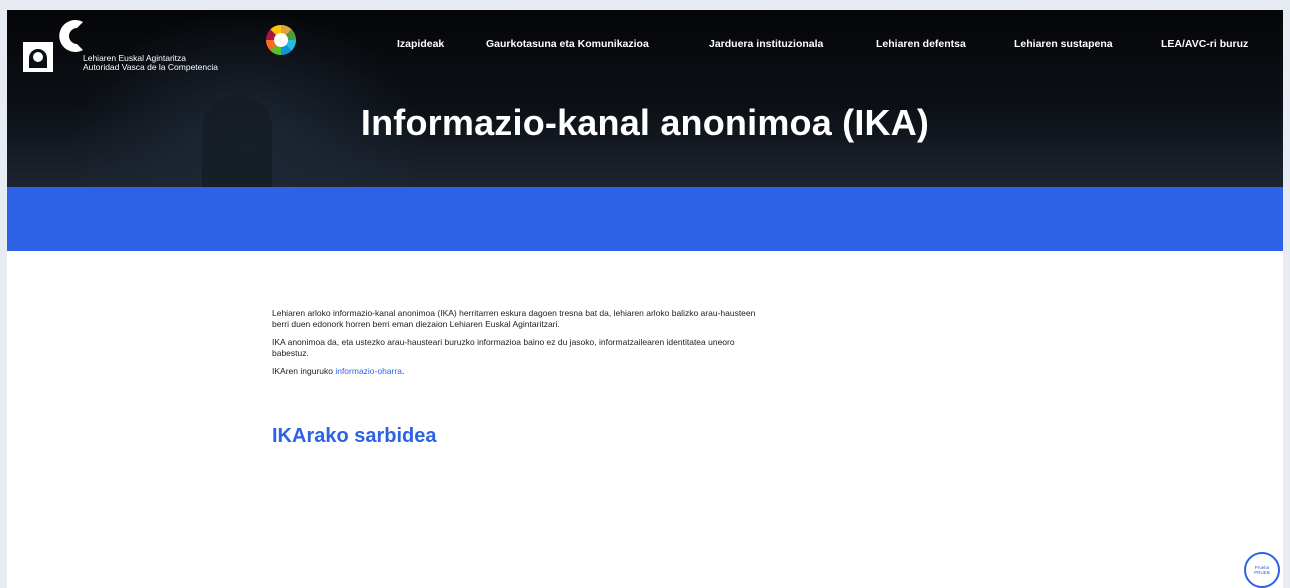 The width and height of the screenshot is (1290, 588). What do you see at coordinates (766, 44) in the screenshot?
I see `nav-item-jarduera: Jarduera instituzionala` at bounding box center [766, 44].